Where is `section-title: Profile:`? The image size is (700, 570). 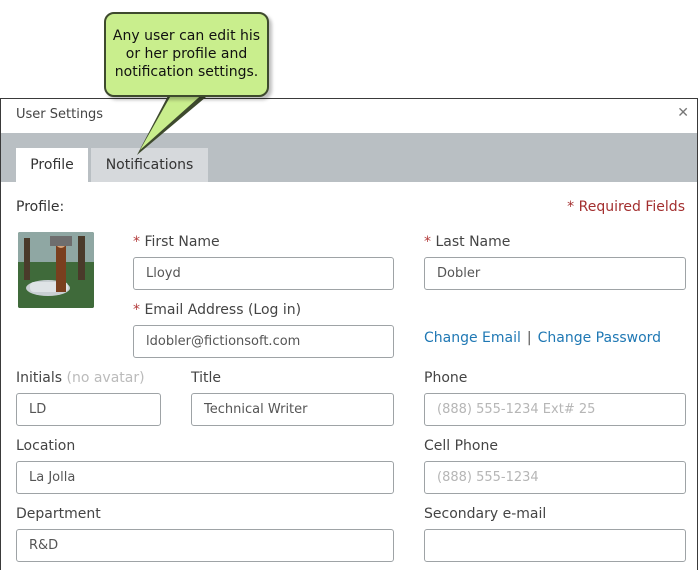
section-title: Profile: is located at coordinates (40, 207).